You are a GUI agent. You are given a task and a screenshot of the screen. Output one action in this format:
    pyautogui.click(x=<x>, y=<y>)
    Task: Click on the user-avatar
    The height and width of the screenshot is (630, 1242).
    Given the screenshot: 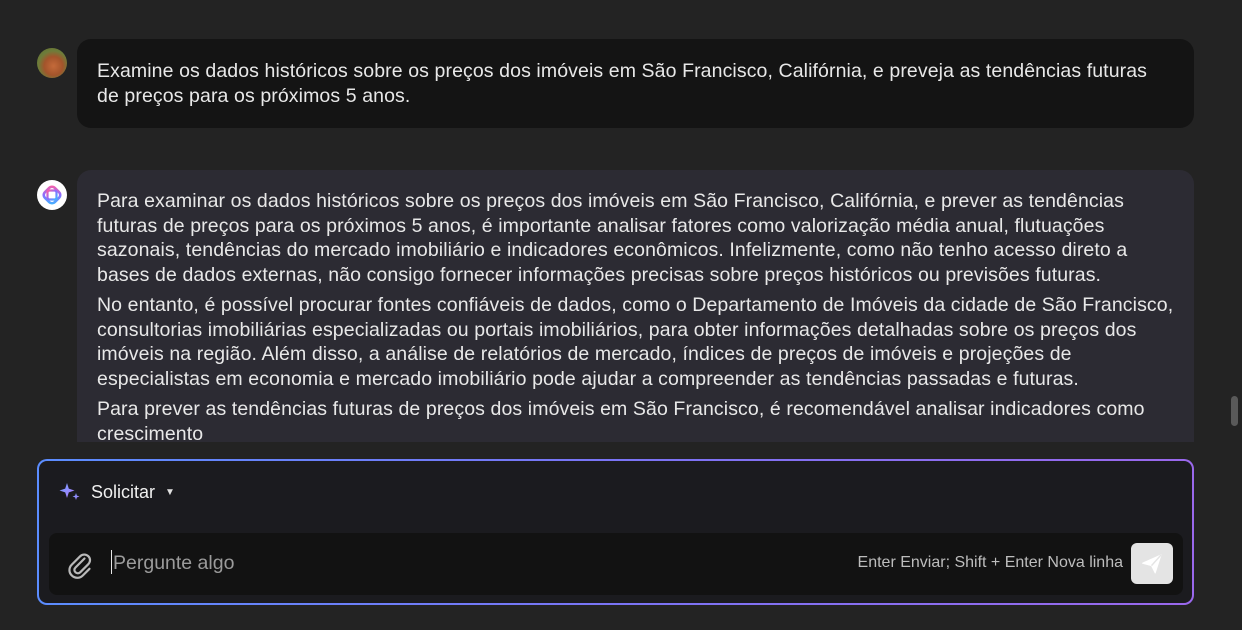 What is the action you would take?
    pyautogui.click(x=52, y=63)
    